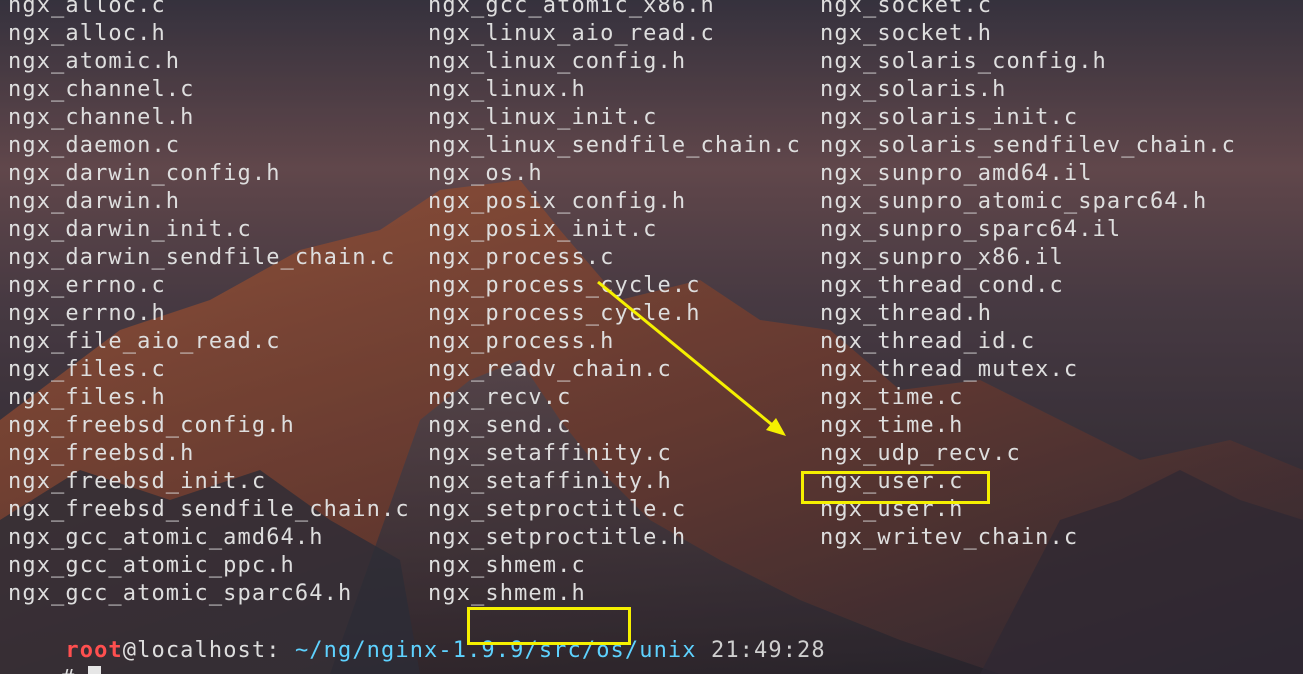 Image resolution: width=1303 pixels, height=674 pixels. I want to click on file-entry: ngx_darwin_config.h, so click(144, 173).